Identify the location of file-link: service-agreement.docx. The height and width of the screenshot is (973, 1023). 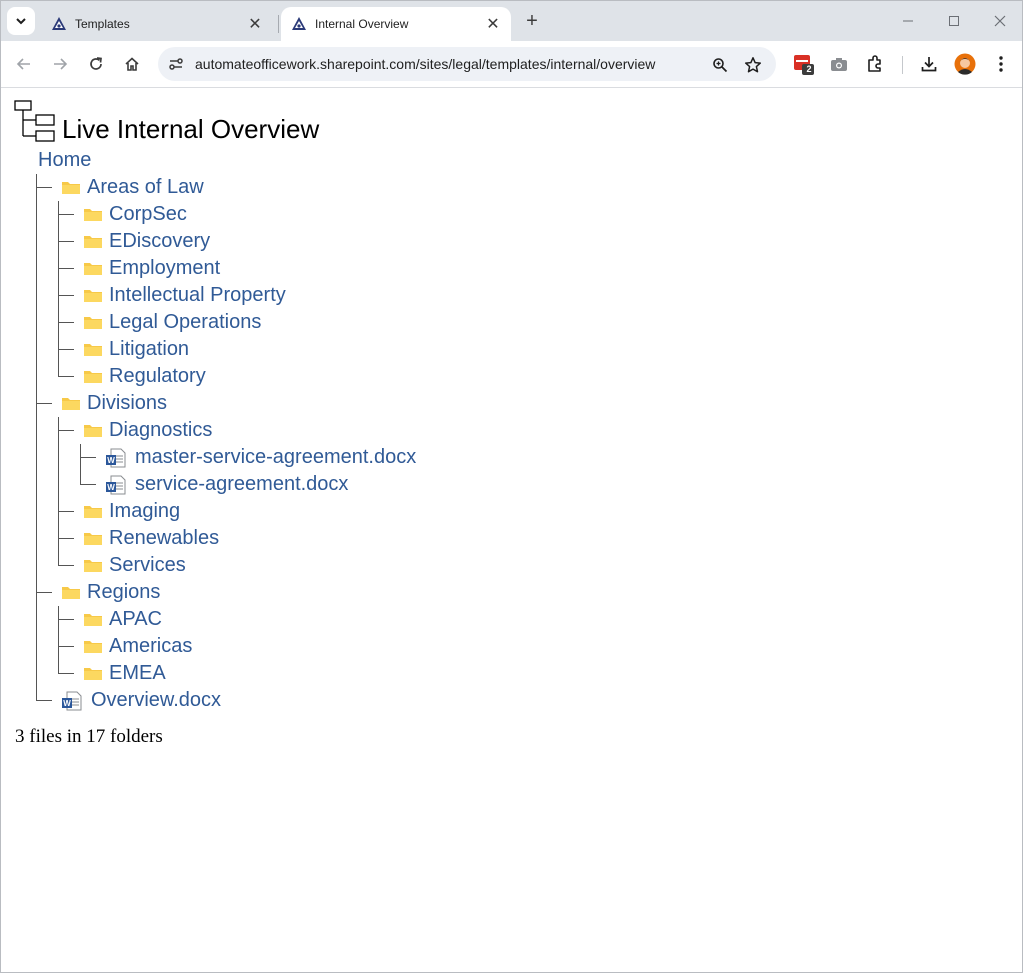
(241, 484).